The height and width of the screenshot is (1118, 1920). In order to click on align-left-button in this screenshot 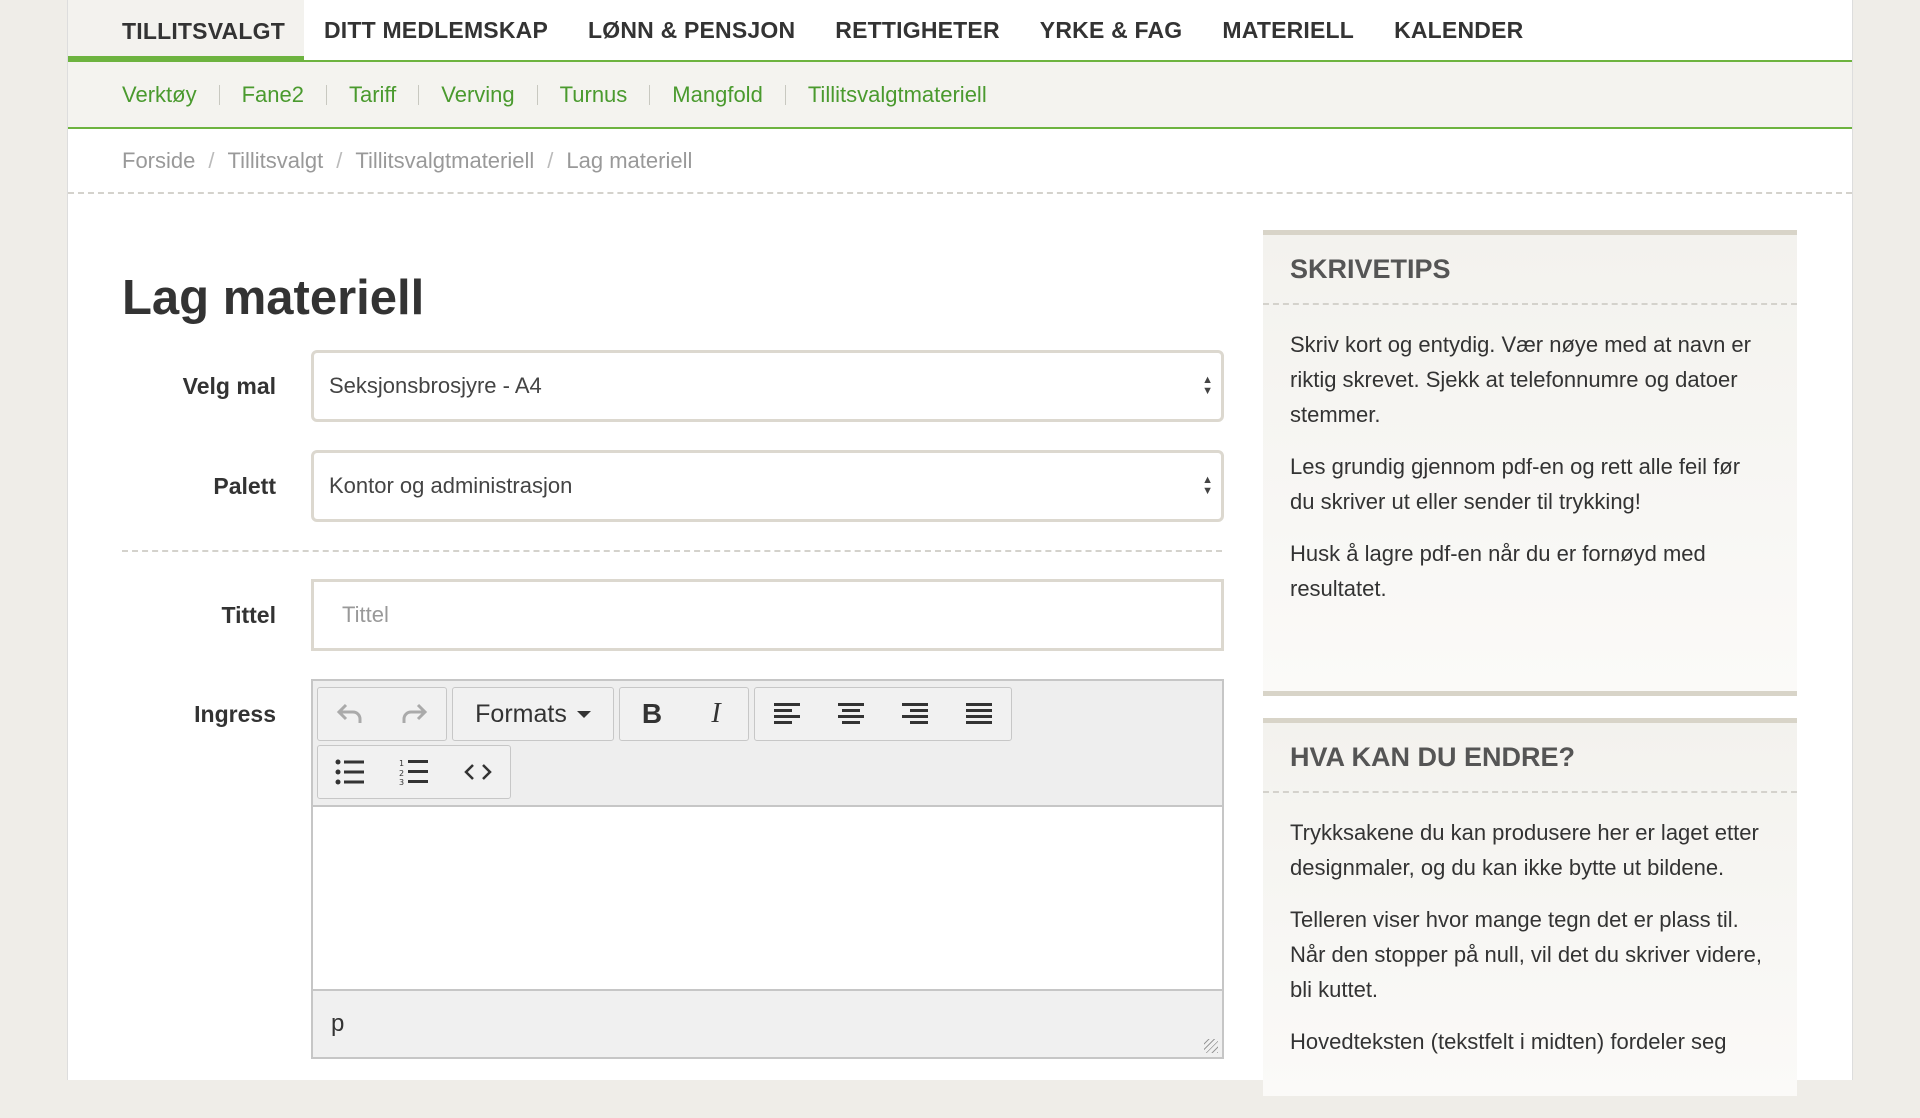, I will do `click(787, 714)`.